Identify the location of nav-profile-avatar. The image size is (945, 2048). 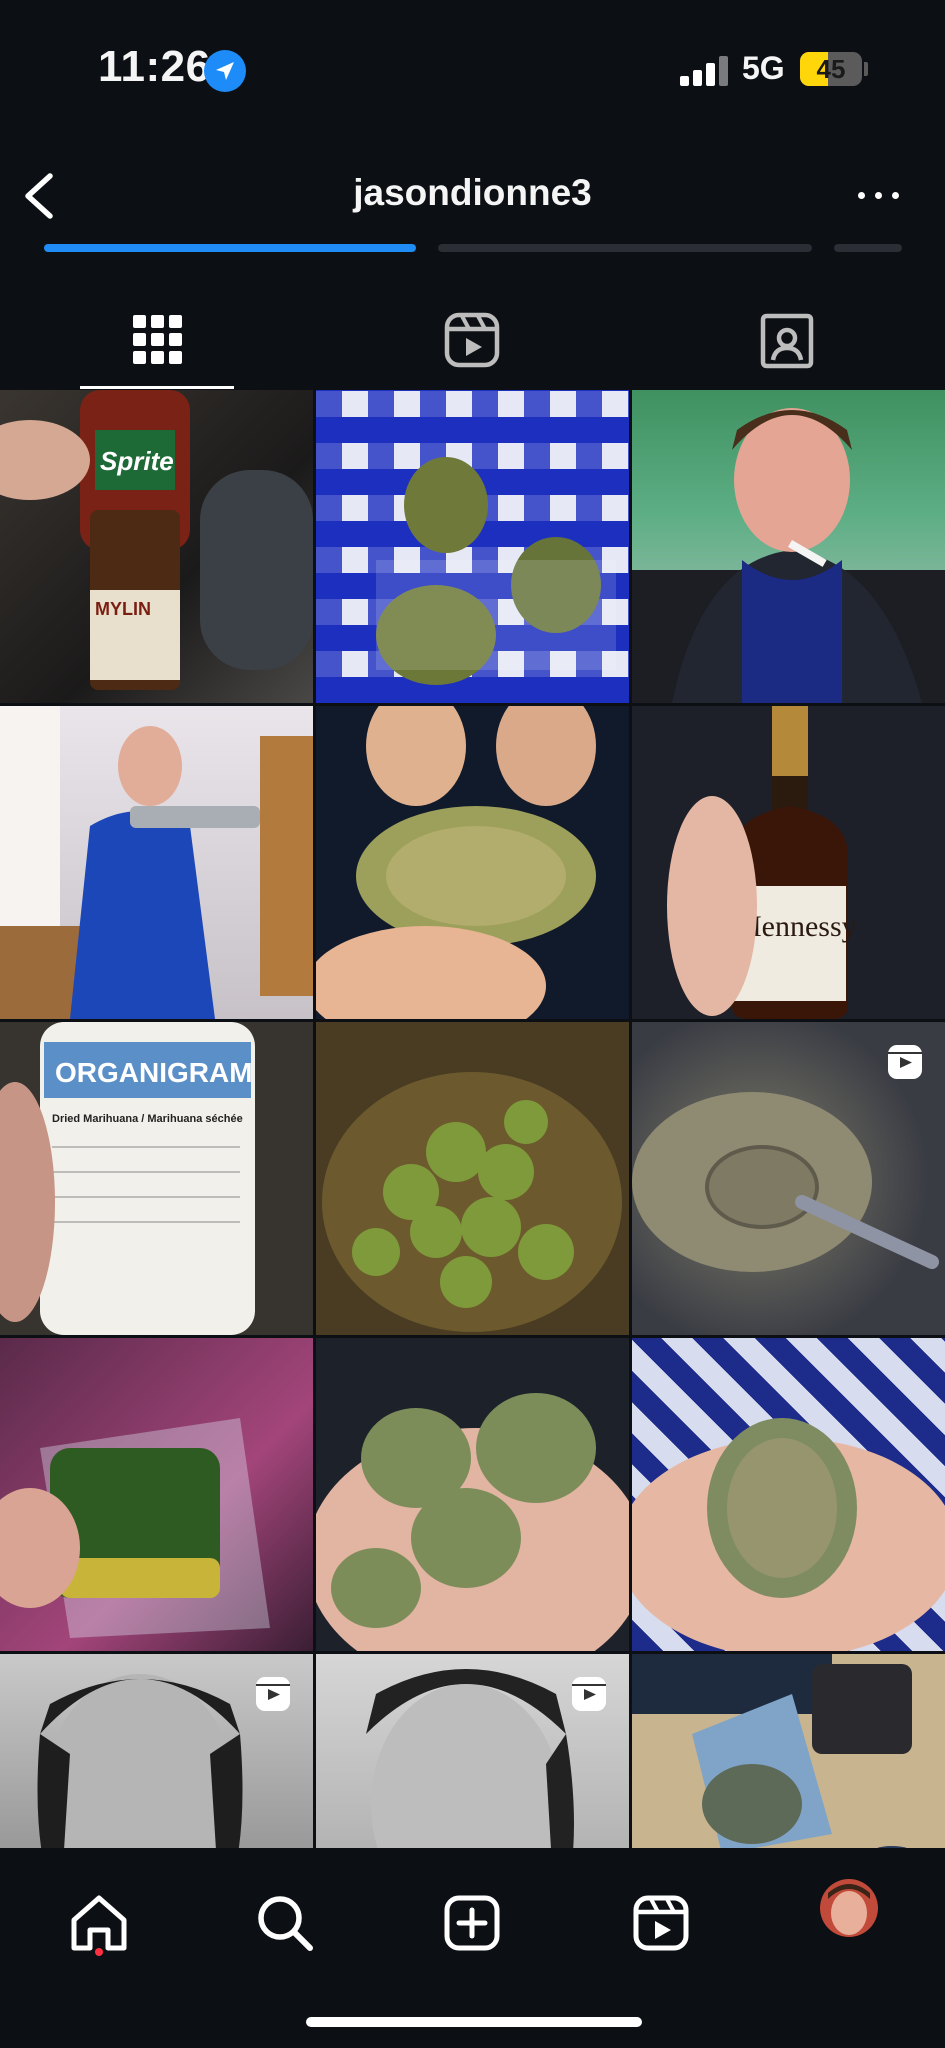
(849, 1908).